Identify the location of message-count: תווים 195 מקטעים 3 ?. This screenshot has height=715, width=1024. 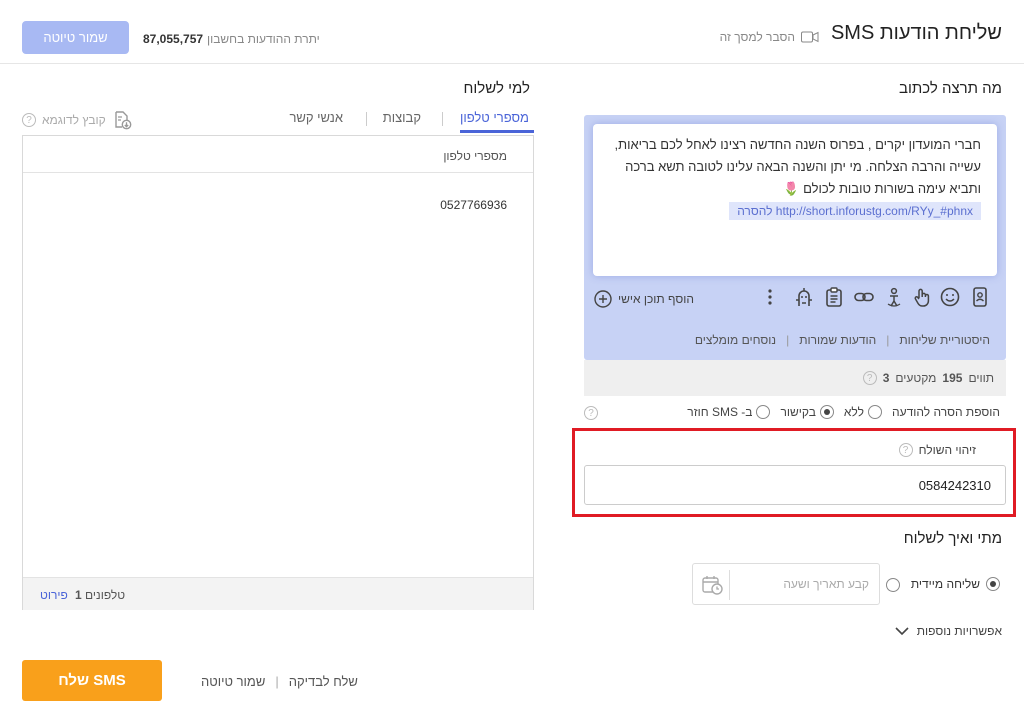
(928, 378).